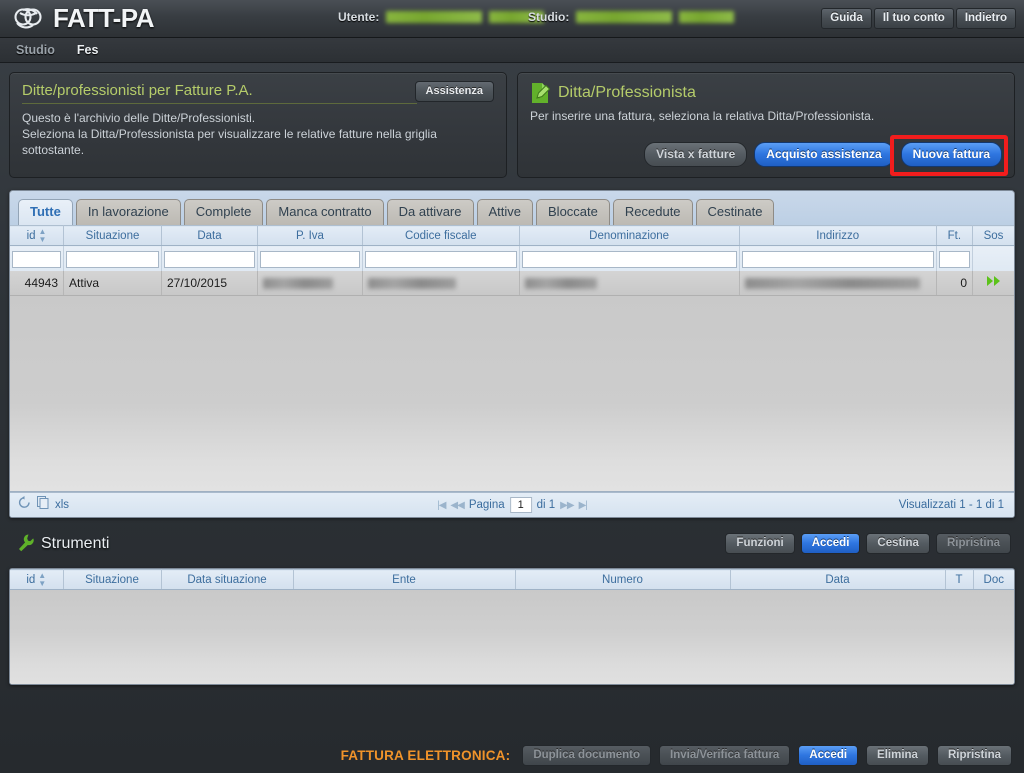 This screenshot has height=773, width=1024. Describe the element at coordinates (824, 154) in the screenshot. I see `acquisto-assistenza-button: Acquisto assistenza` at that location.